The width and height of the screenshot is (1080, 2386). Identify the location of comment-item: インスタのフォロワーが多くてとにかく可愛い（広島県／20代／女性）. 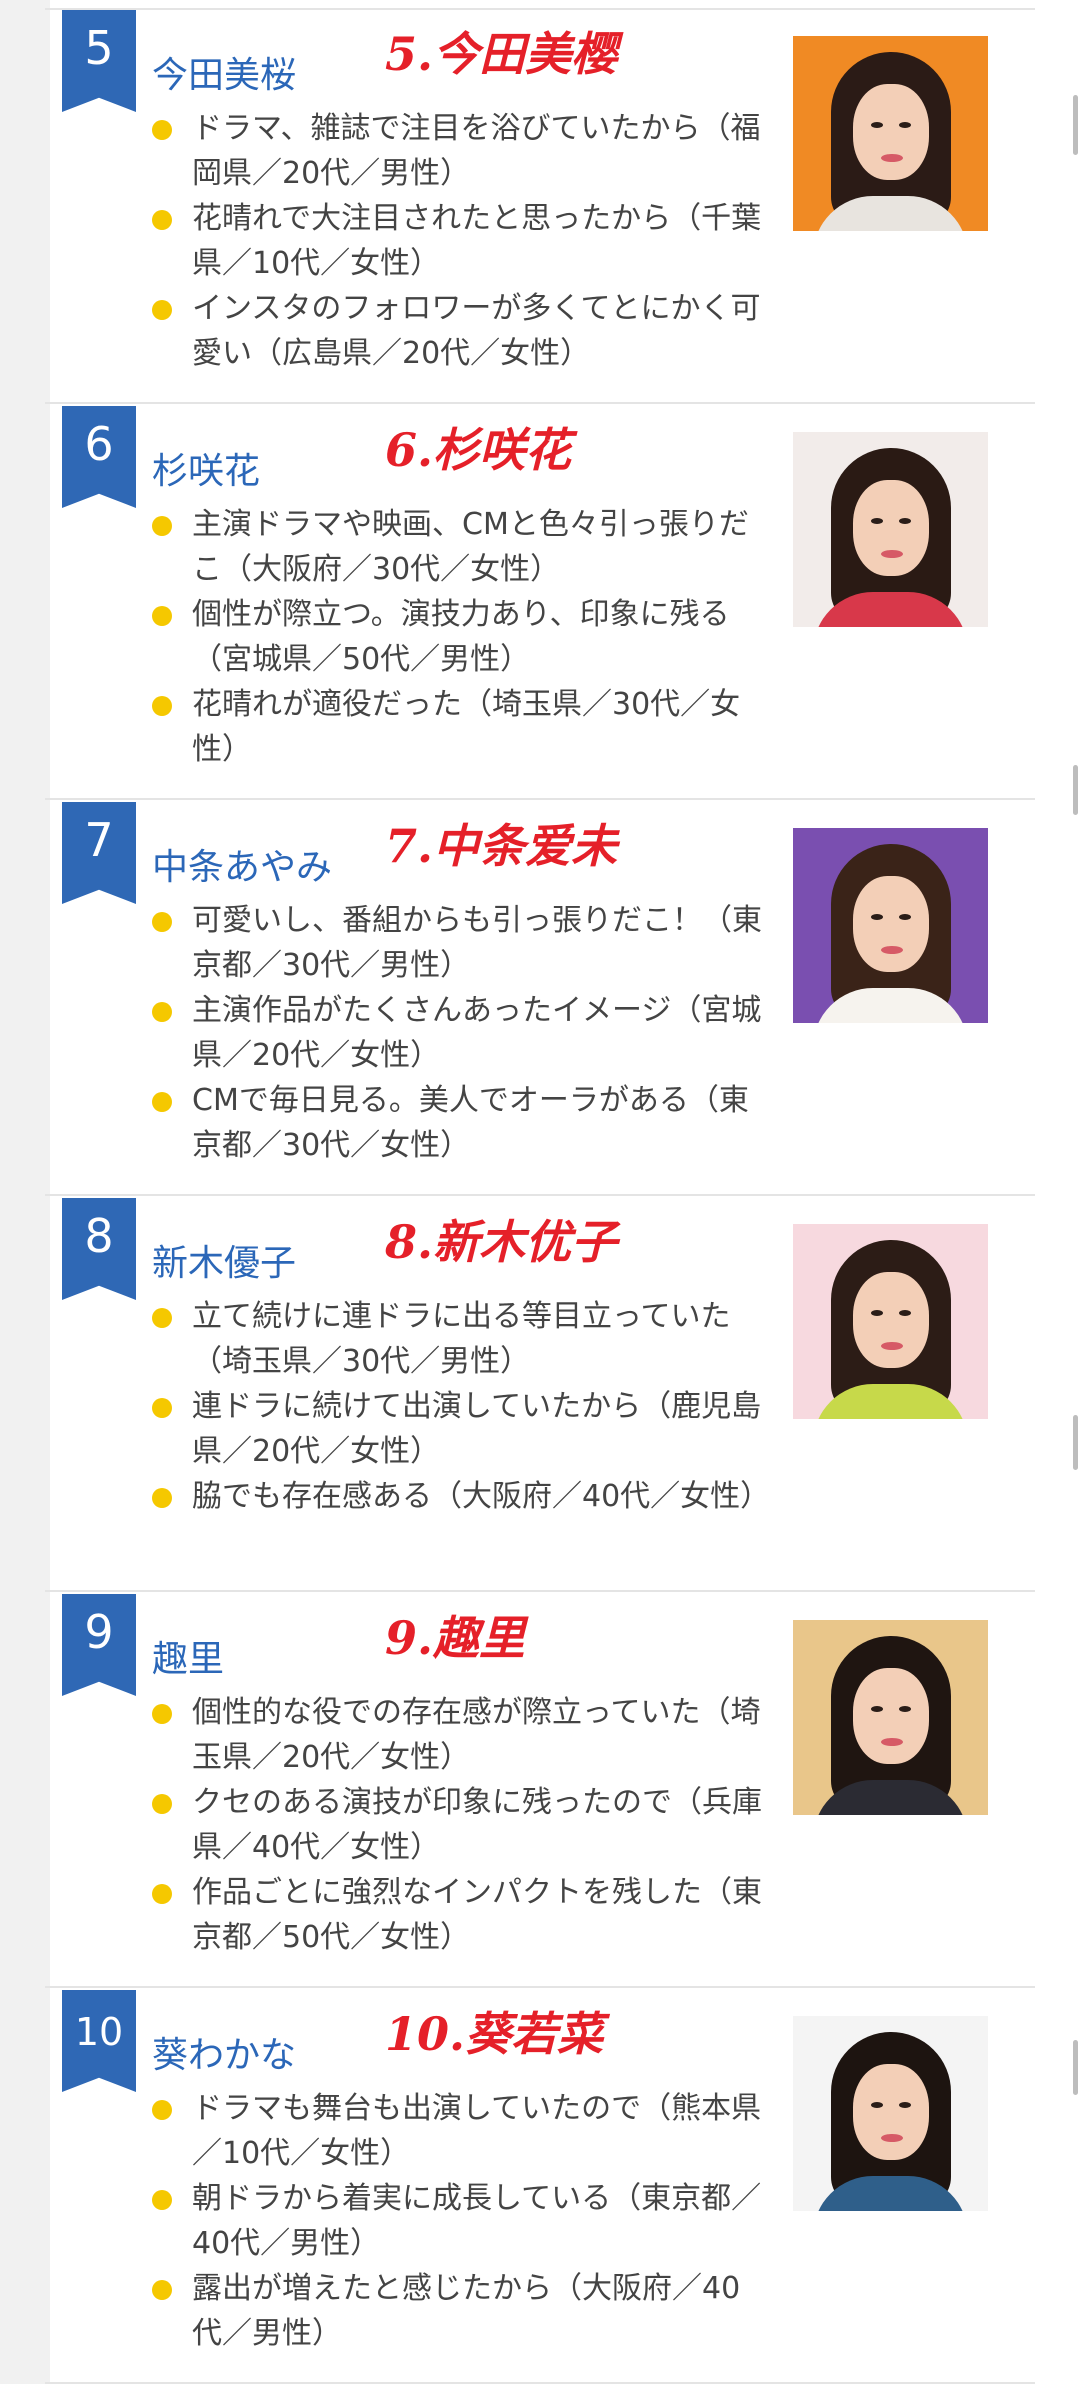
(457, 331).